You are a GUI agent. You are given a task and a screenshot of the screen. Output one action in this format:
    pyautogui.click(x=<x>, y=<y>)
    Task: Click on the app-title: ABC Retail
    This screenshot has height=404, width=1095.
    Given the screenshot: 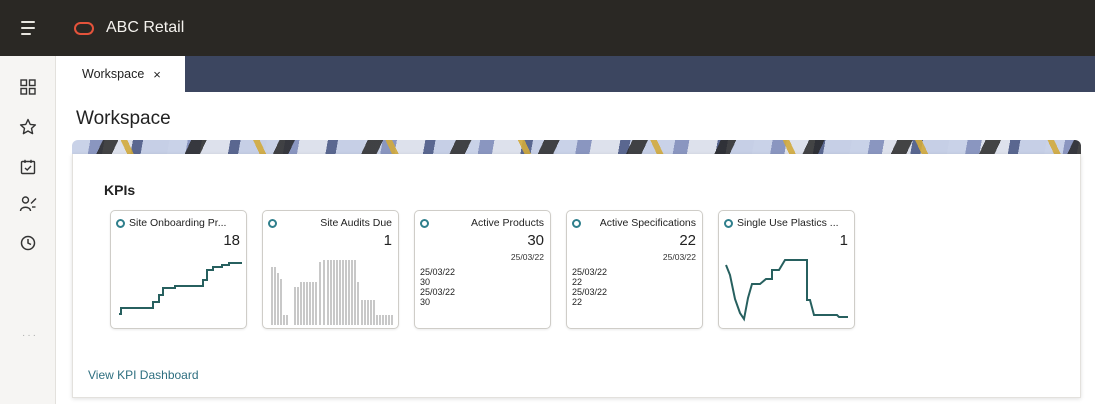 What is the action you would take?
    pyautogui.click(x=145, y=27)
    